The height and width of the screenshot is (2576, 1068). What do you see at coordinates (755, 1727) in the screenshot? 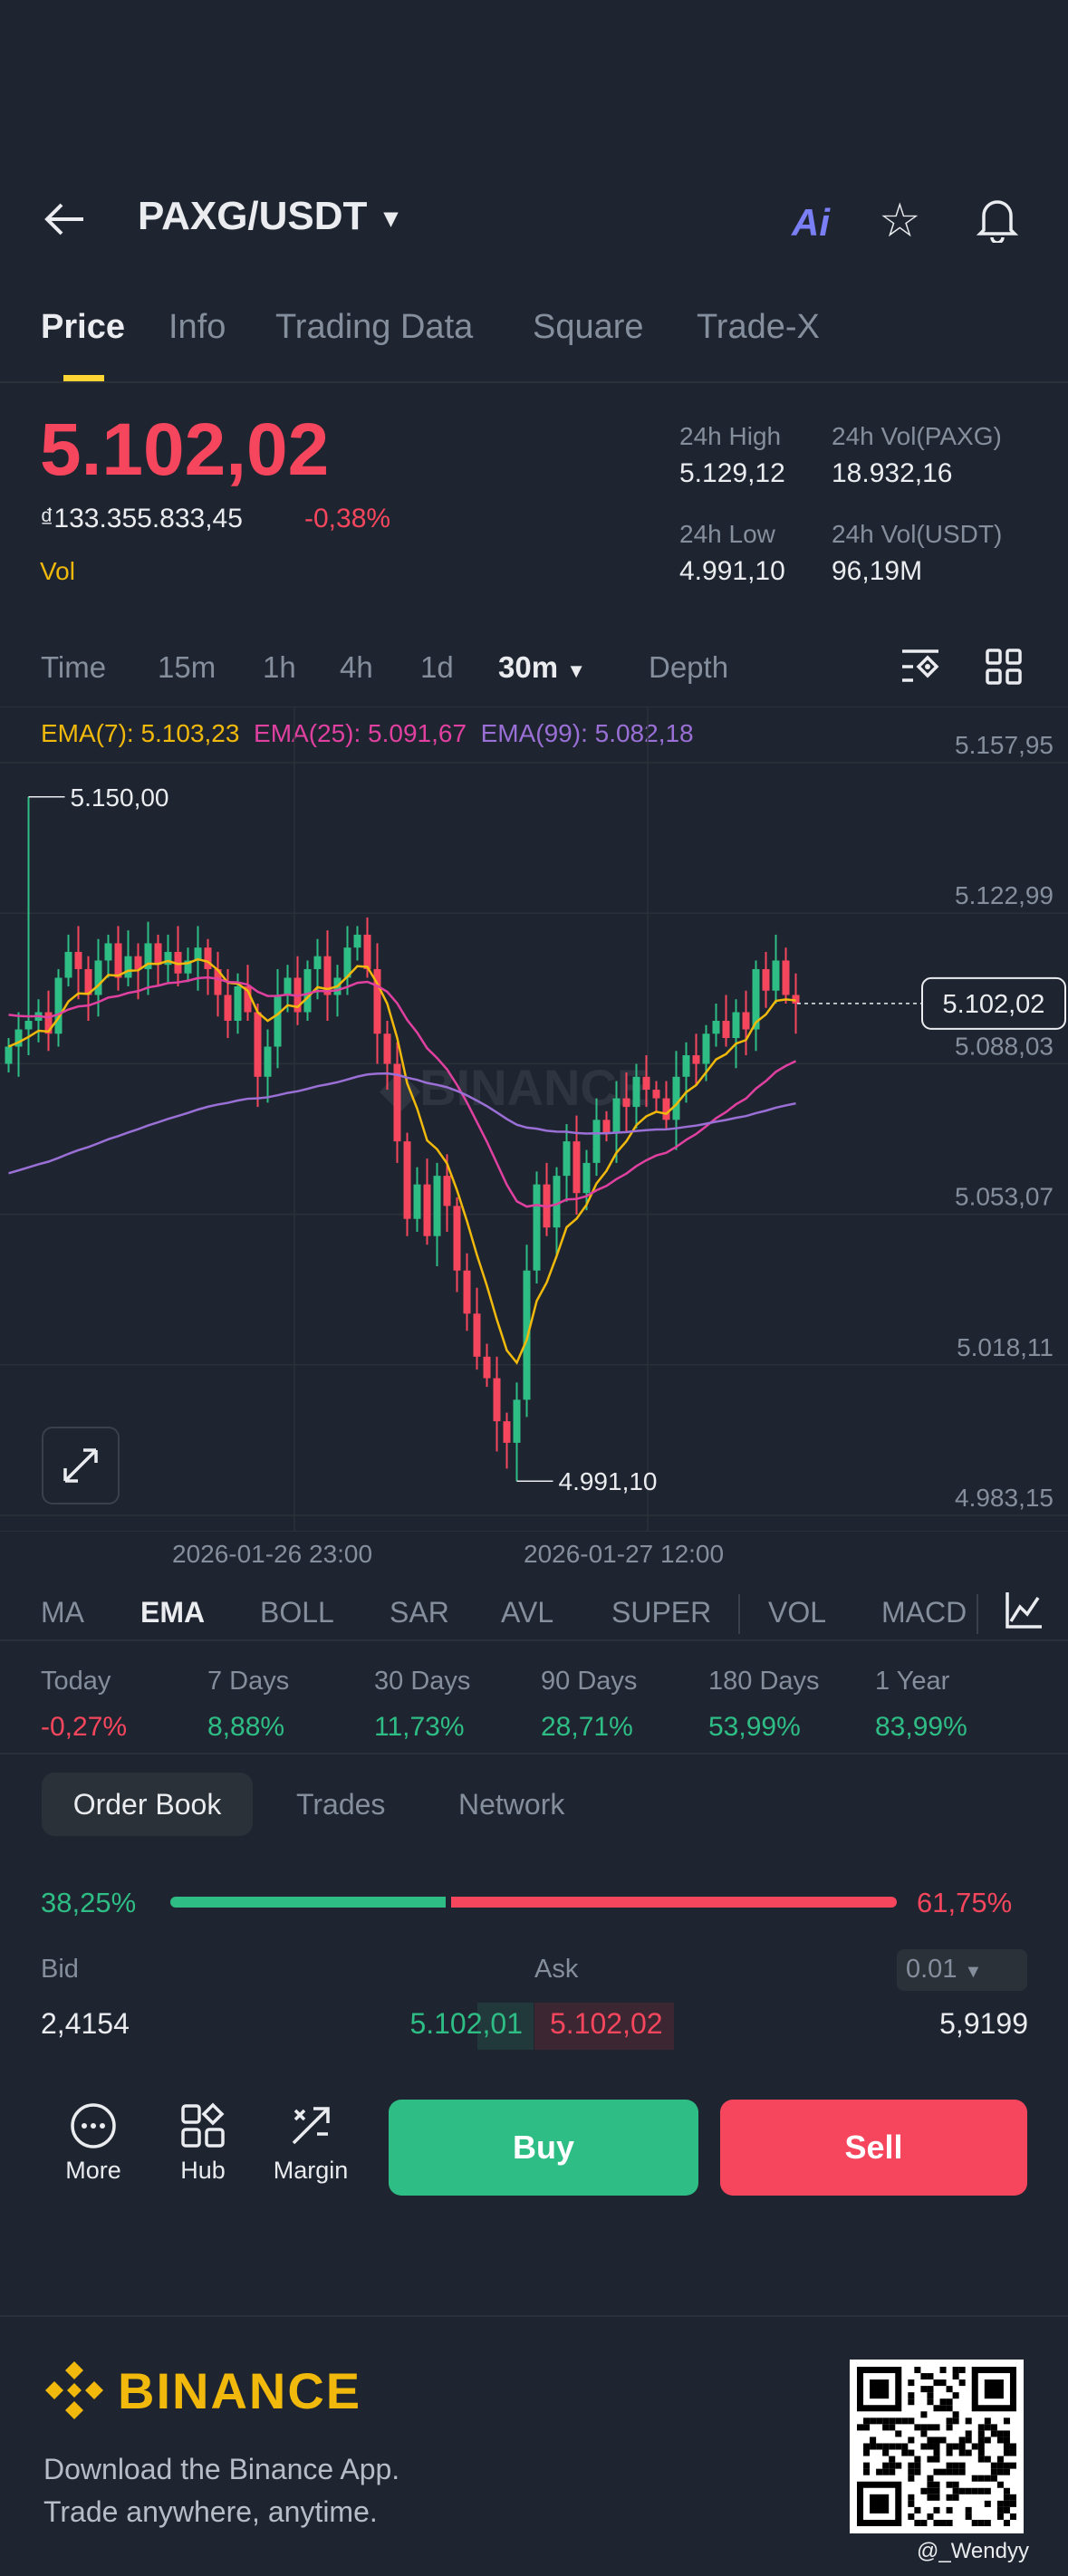
I see `perf-value: 53,99%` at bounding box center [755, 1727].